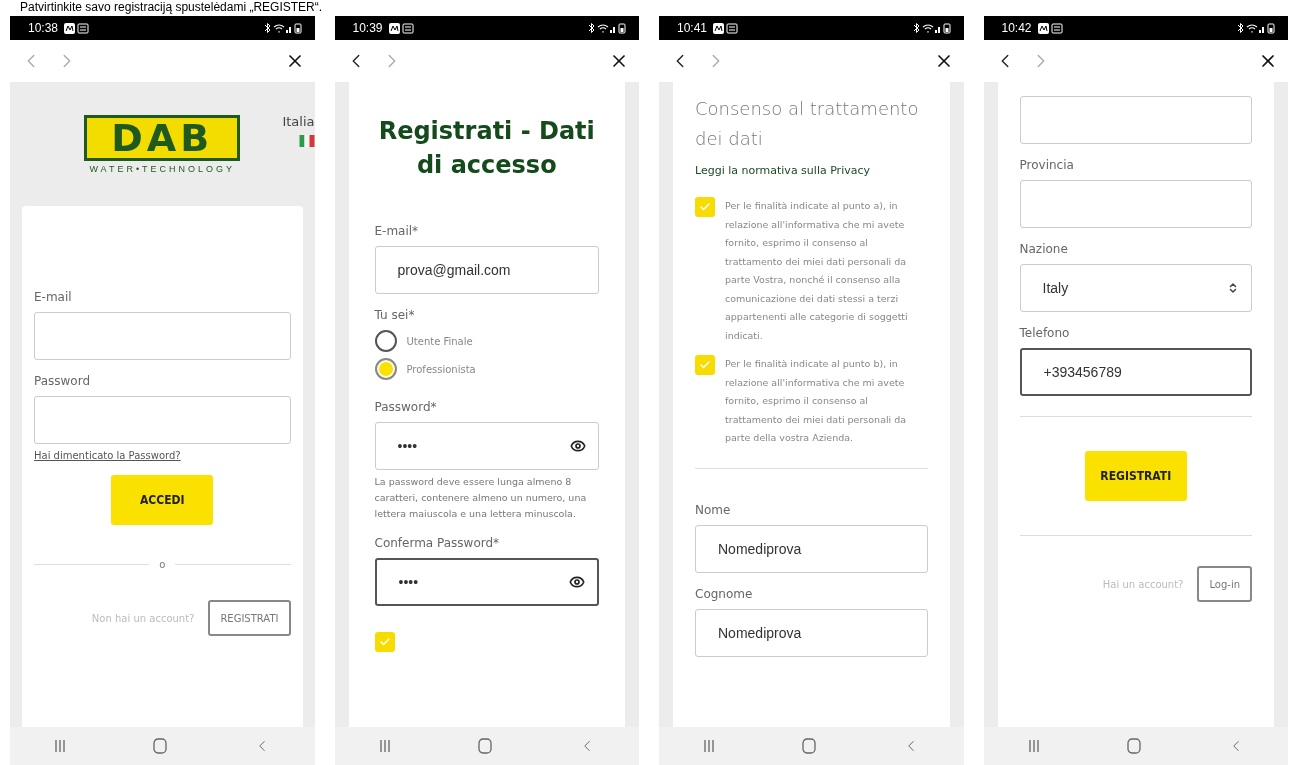 This screenshot has width=1298, height=765. I want to click on field-label: Password, so click(63, 381).